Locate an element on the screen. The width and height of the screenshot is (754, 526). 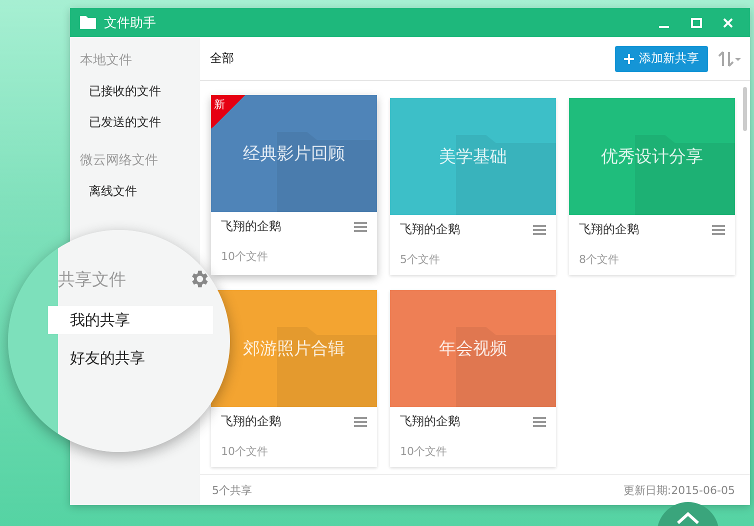
share-title: 经典影片回顾 is located at coordinates (294, 154).